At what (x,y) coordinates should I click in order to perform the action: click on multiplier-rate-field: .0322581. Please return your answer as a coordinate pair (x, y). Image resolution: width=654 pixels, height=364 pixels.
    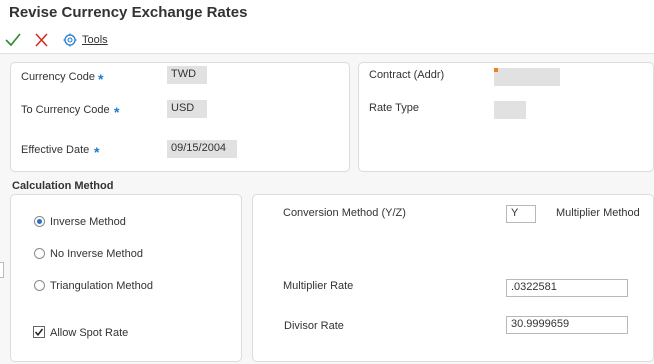
    Looking at the image, I should click on (567, 288).